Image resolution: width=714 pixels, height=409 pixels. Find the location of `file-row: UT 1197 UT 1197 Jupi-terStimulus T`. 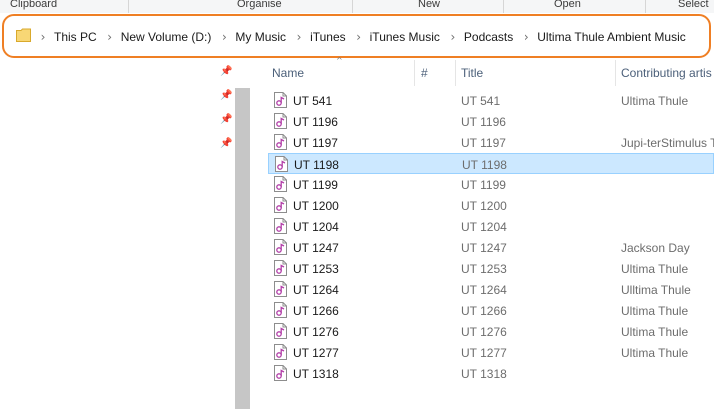

file-row: UT 1197 UT 1197 Jupi-terStimulus T is located at coordinates (491, 142).